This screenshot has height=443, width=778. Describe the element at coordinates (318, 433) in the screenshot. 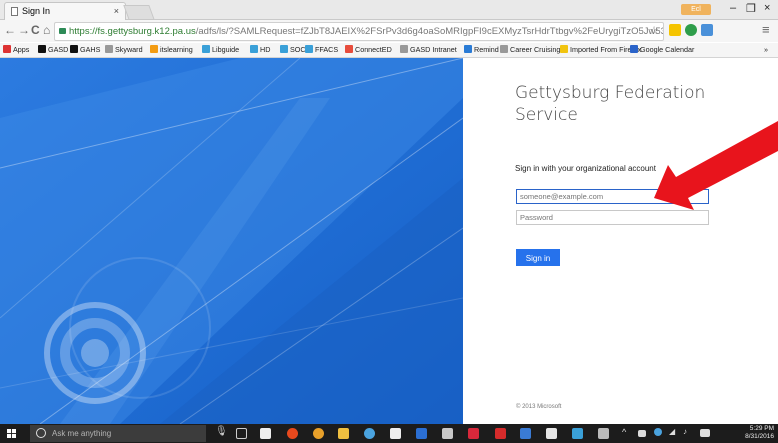

I see `chrome-icon` at that location.